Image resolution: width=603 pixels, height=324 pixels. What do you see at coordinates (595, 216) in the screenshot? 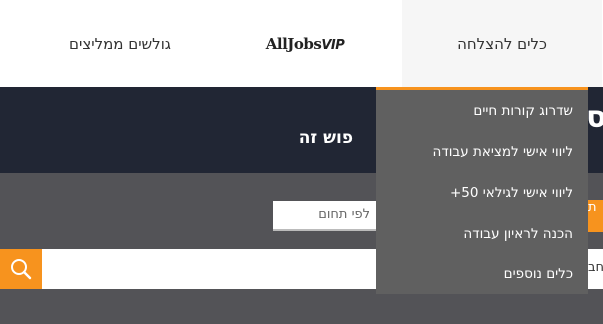
I see `orange-tab-button: ת` at bounding box center [595, 216].